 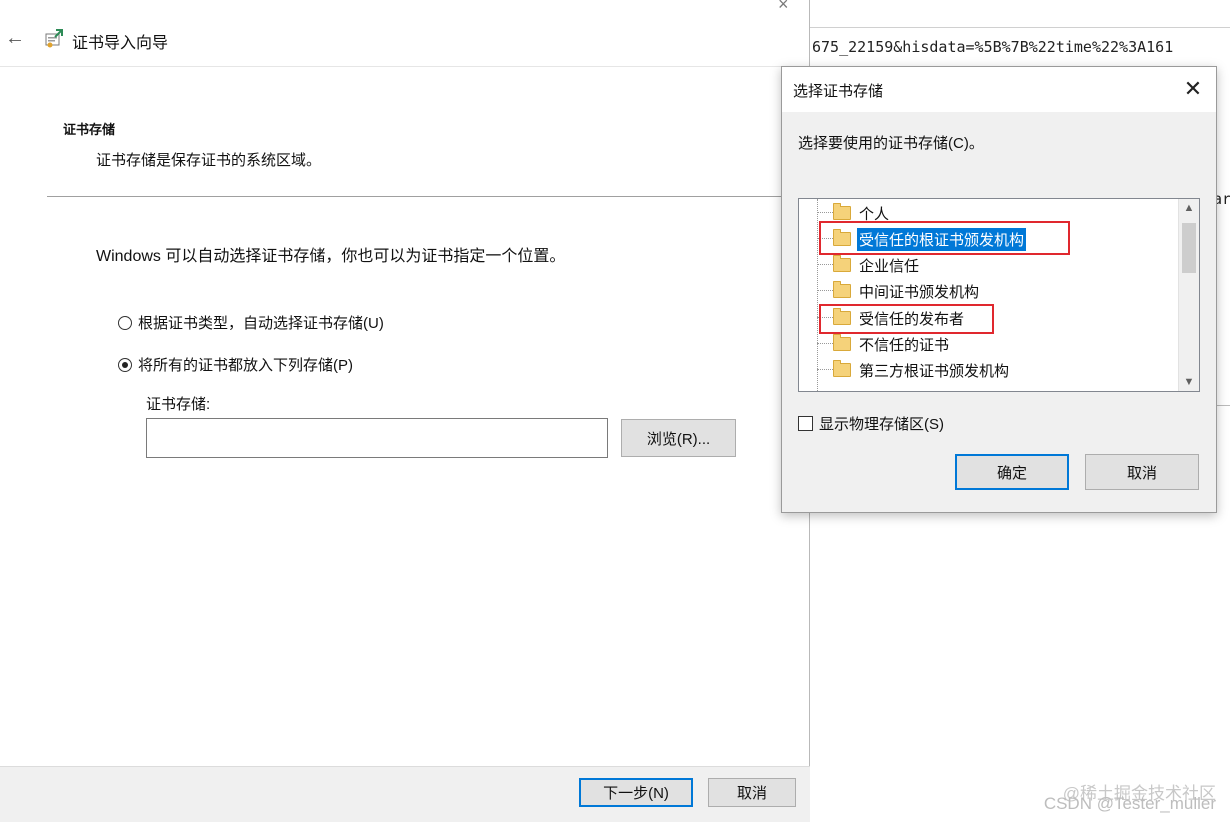 I want to click on tree-item-untrusted: 不信任的证书, so click(x=875, y=344).